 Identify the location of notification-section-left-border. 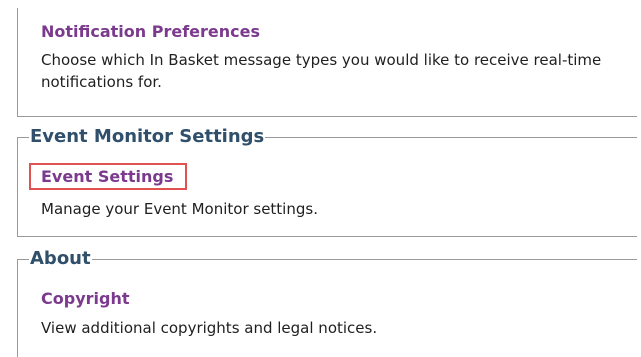
(17, 62).